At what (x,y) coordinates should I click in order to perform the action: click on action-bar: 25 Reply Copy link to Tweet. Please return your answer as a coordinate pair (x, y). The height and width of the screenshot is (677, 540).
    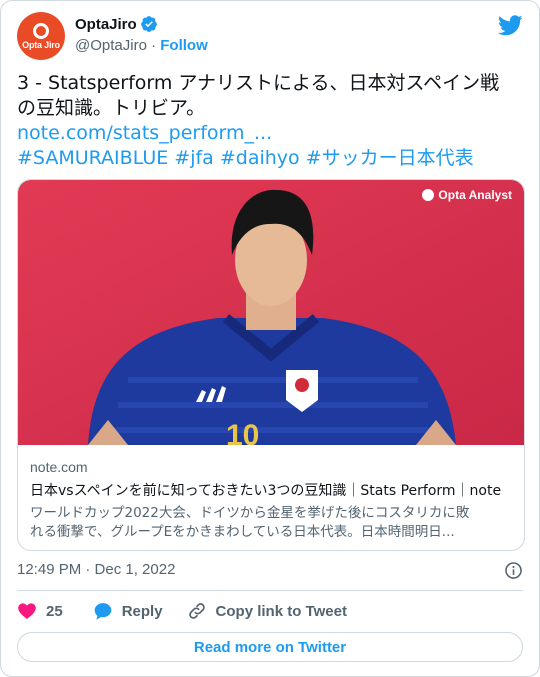
    Looking at the image, I should click on (182, 611).